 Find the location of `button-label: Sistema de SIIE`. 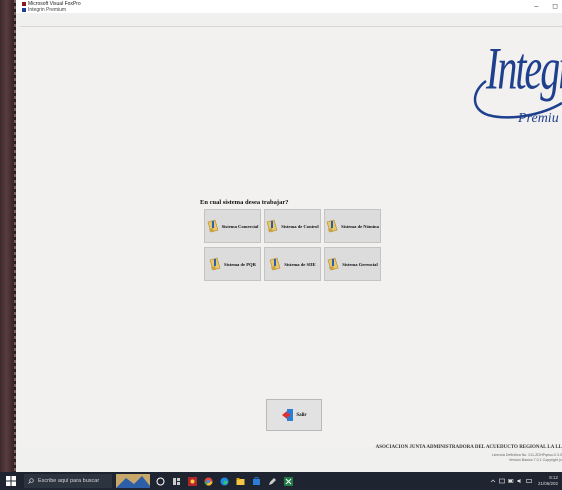

button-label: Sistema de SIIE is located at coordinates (300, 264).